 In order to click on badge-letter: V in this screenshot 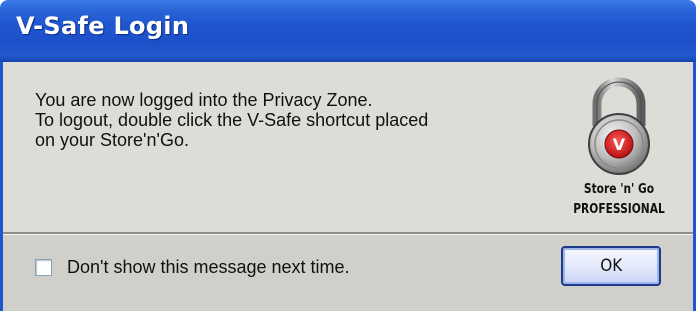, I will do `click(619, 144)`.